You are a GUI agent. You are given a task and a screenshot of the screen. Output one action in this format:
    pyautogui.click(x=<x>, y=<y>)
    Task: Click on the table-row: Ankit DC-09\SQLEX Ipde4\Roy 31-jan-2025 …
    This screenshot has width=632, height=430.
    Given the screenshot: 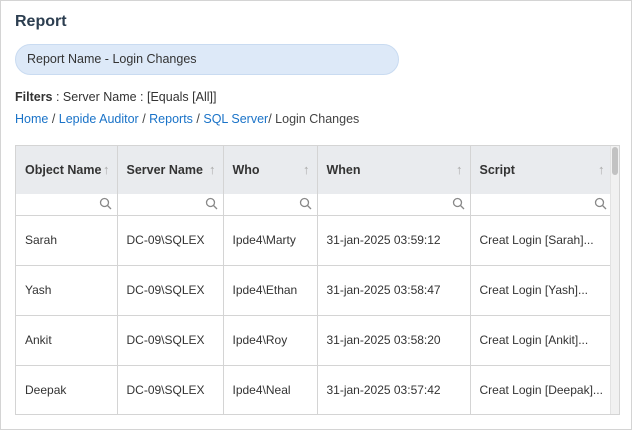 What is the action you would take?
    pyautogui.click(x=314, y=340)
    